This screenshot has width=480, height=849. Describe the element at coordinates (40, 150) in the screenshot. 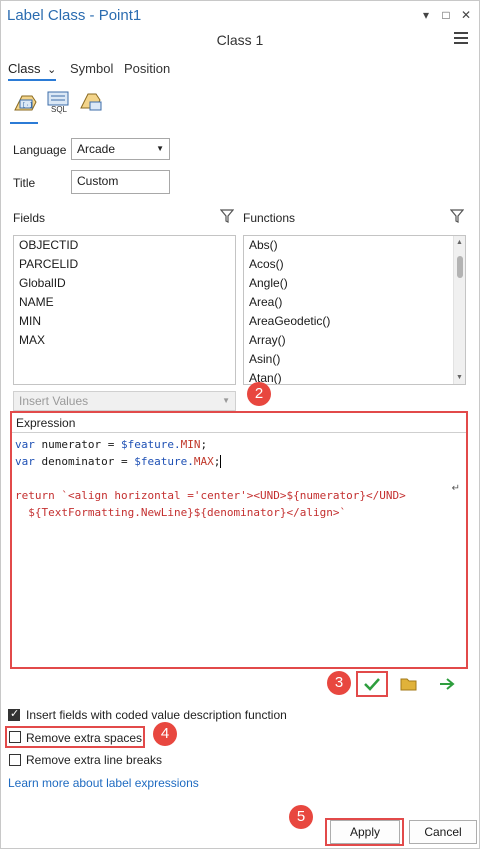

I see `language-label: Language` at that location.